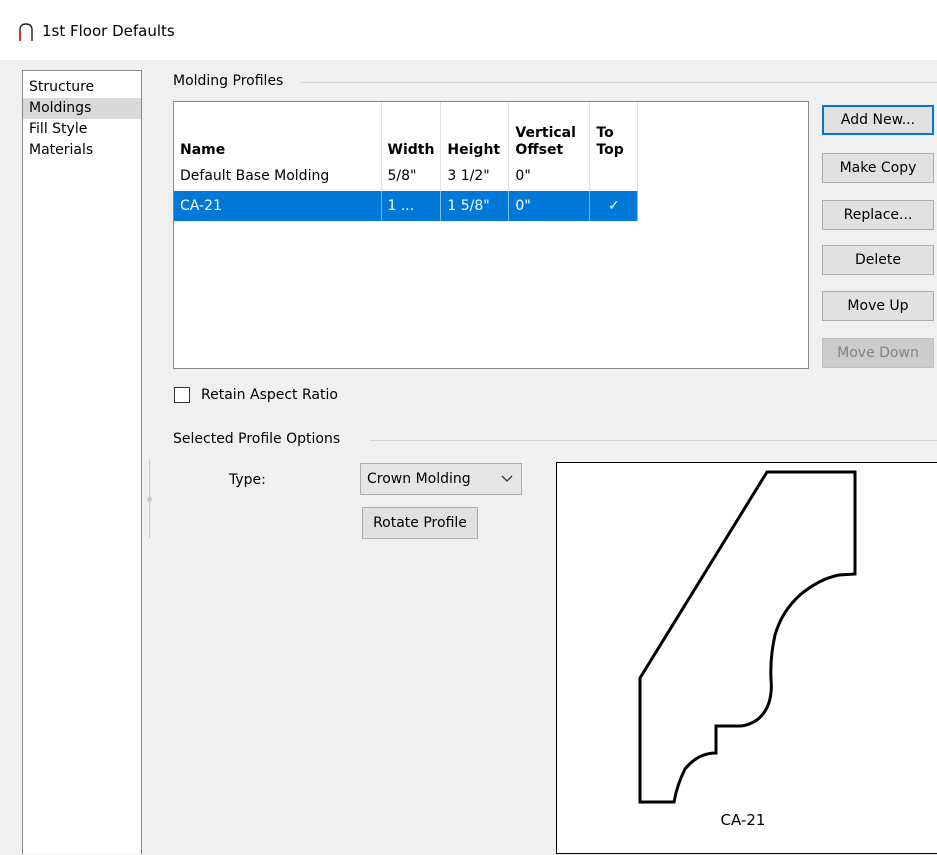 The height and width of the screenshot is (855, 937). I want to click on retain-aspect-ratio-label: Retain Aspect Ratio, so click(269, 395).